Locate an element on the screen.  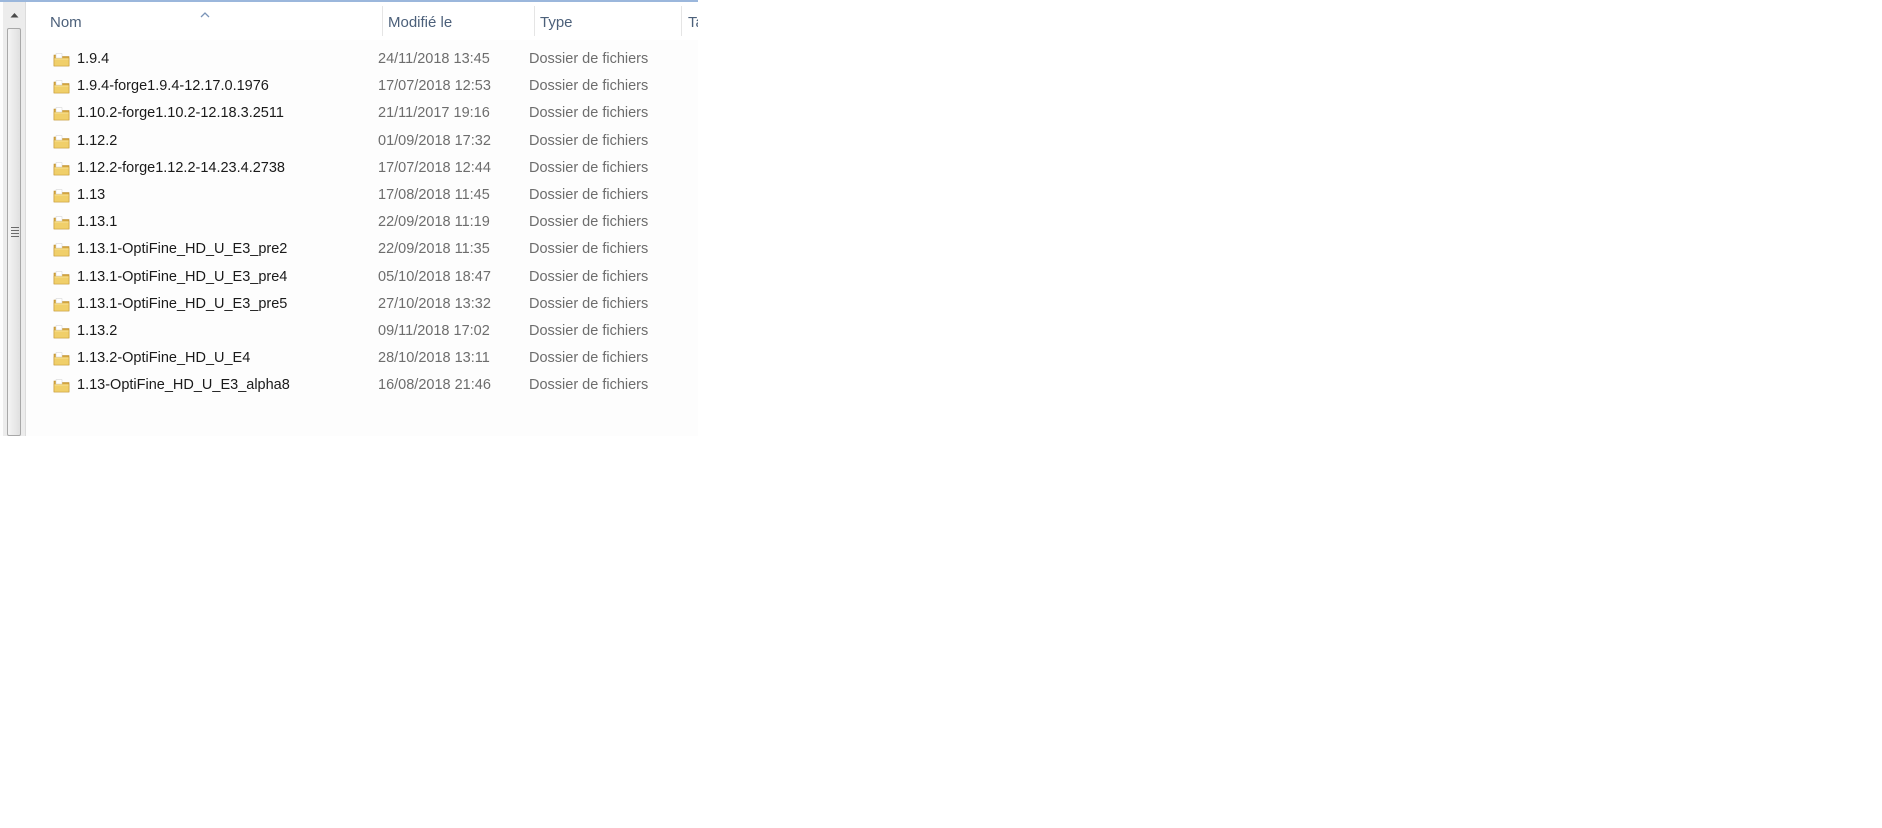
file-modified-date: 22/09/2018 11:35 is located at coordinates (434, 249).